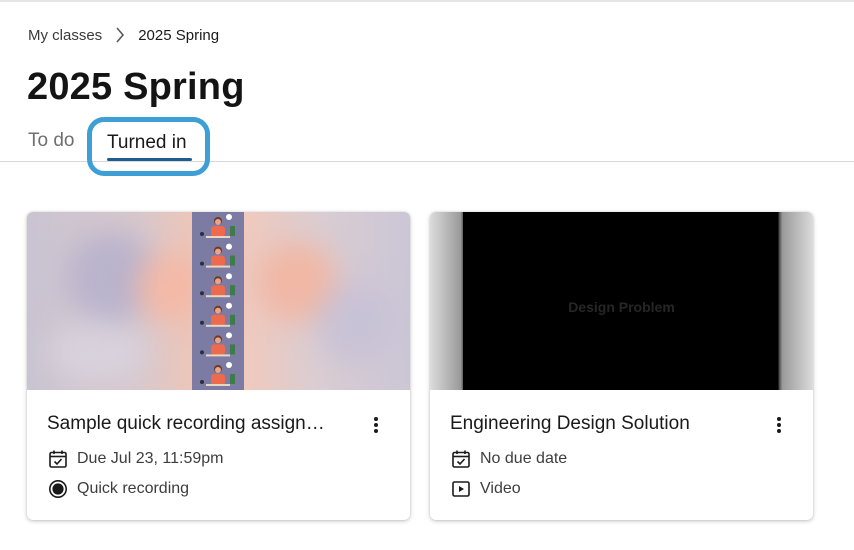 Image resolution: width=854 pixels, height=550 pixels. I want to click on top-divider, so click(427, 1).